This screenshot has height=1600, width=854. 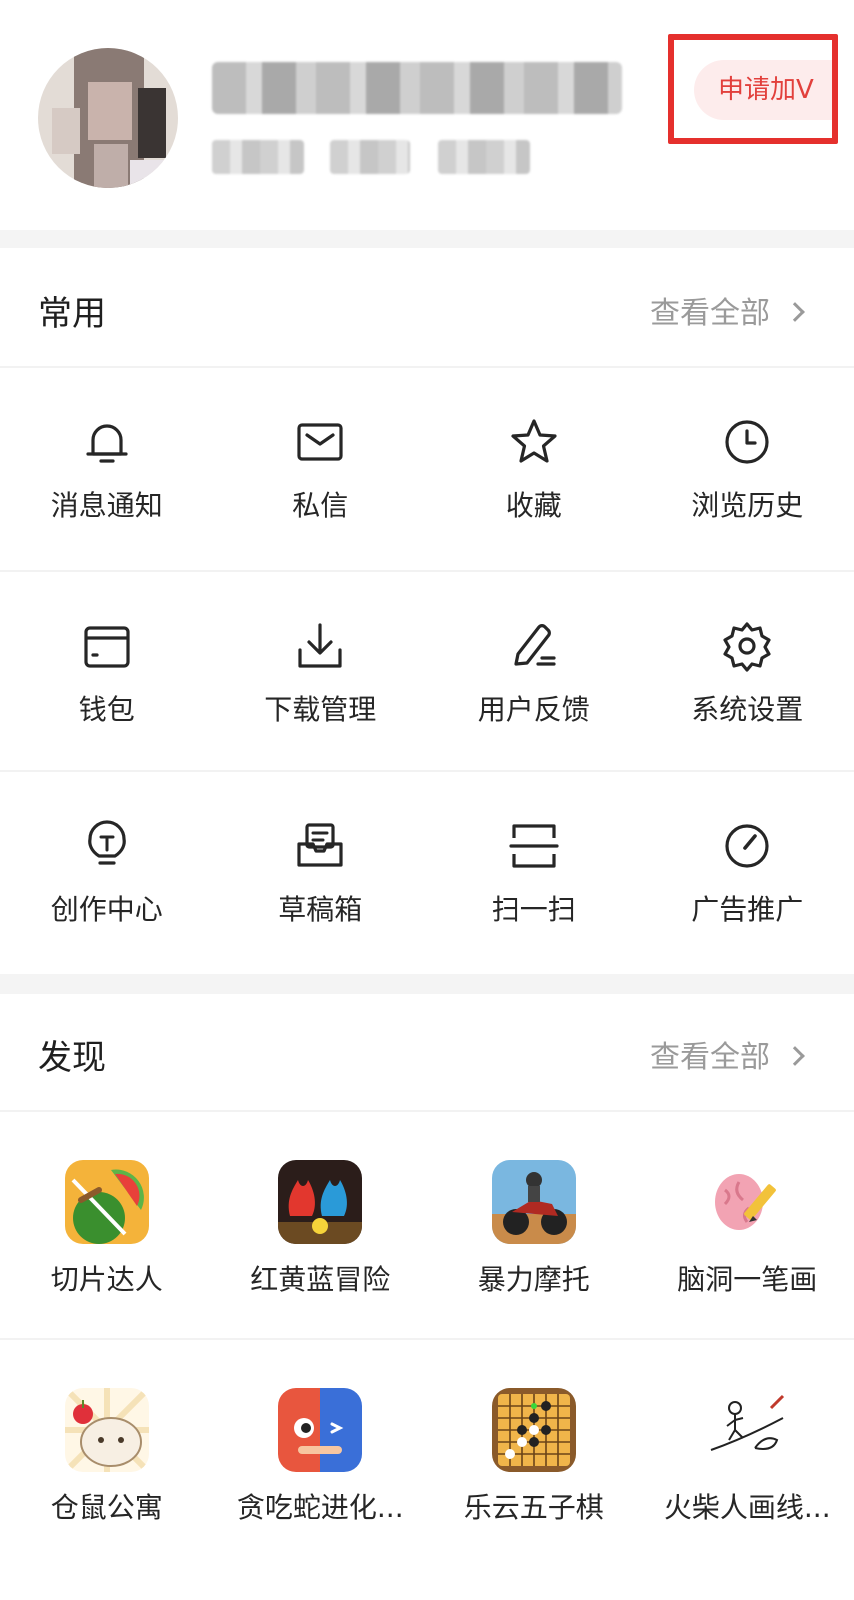 I want to click on mini-game-label: 脑洞一笔画, so click(x=747, y=1279).